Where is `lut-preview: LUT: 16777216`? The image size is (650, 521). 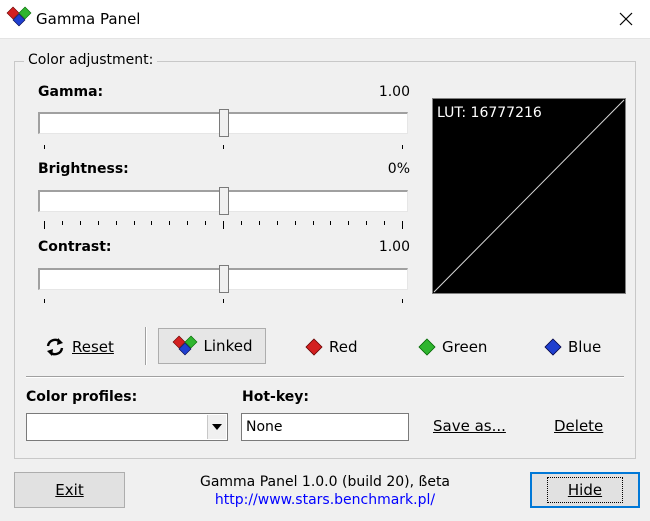 lut-preview: LUT: 16777216 is located at coordinates (529, 196).